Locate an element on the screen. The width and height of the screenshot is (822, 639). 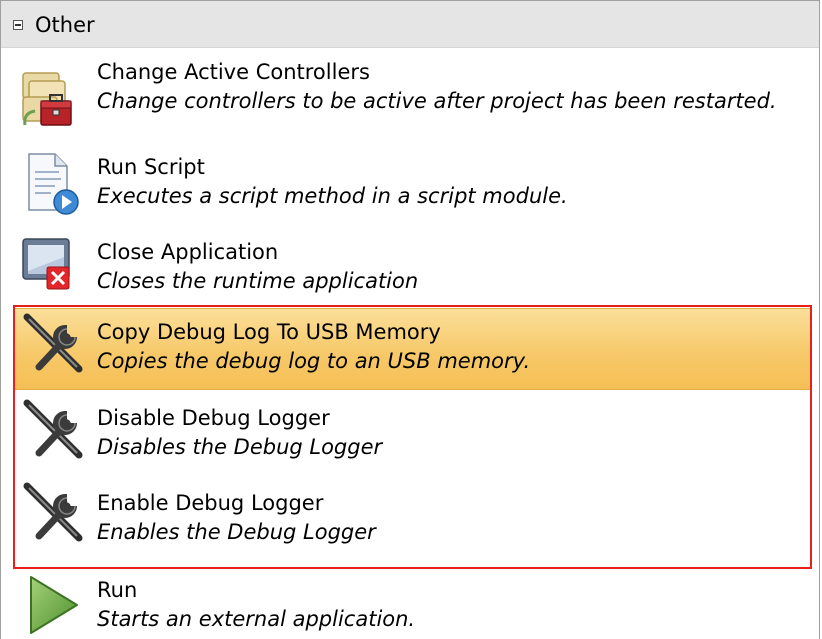
item-title: Enable Debug Logger is located at coordinates (210, 503).